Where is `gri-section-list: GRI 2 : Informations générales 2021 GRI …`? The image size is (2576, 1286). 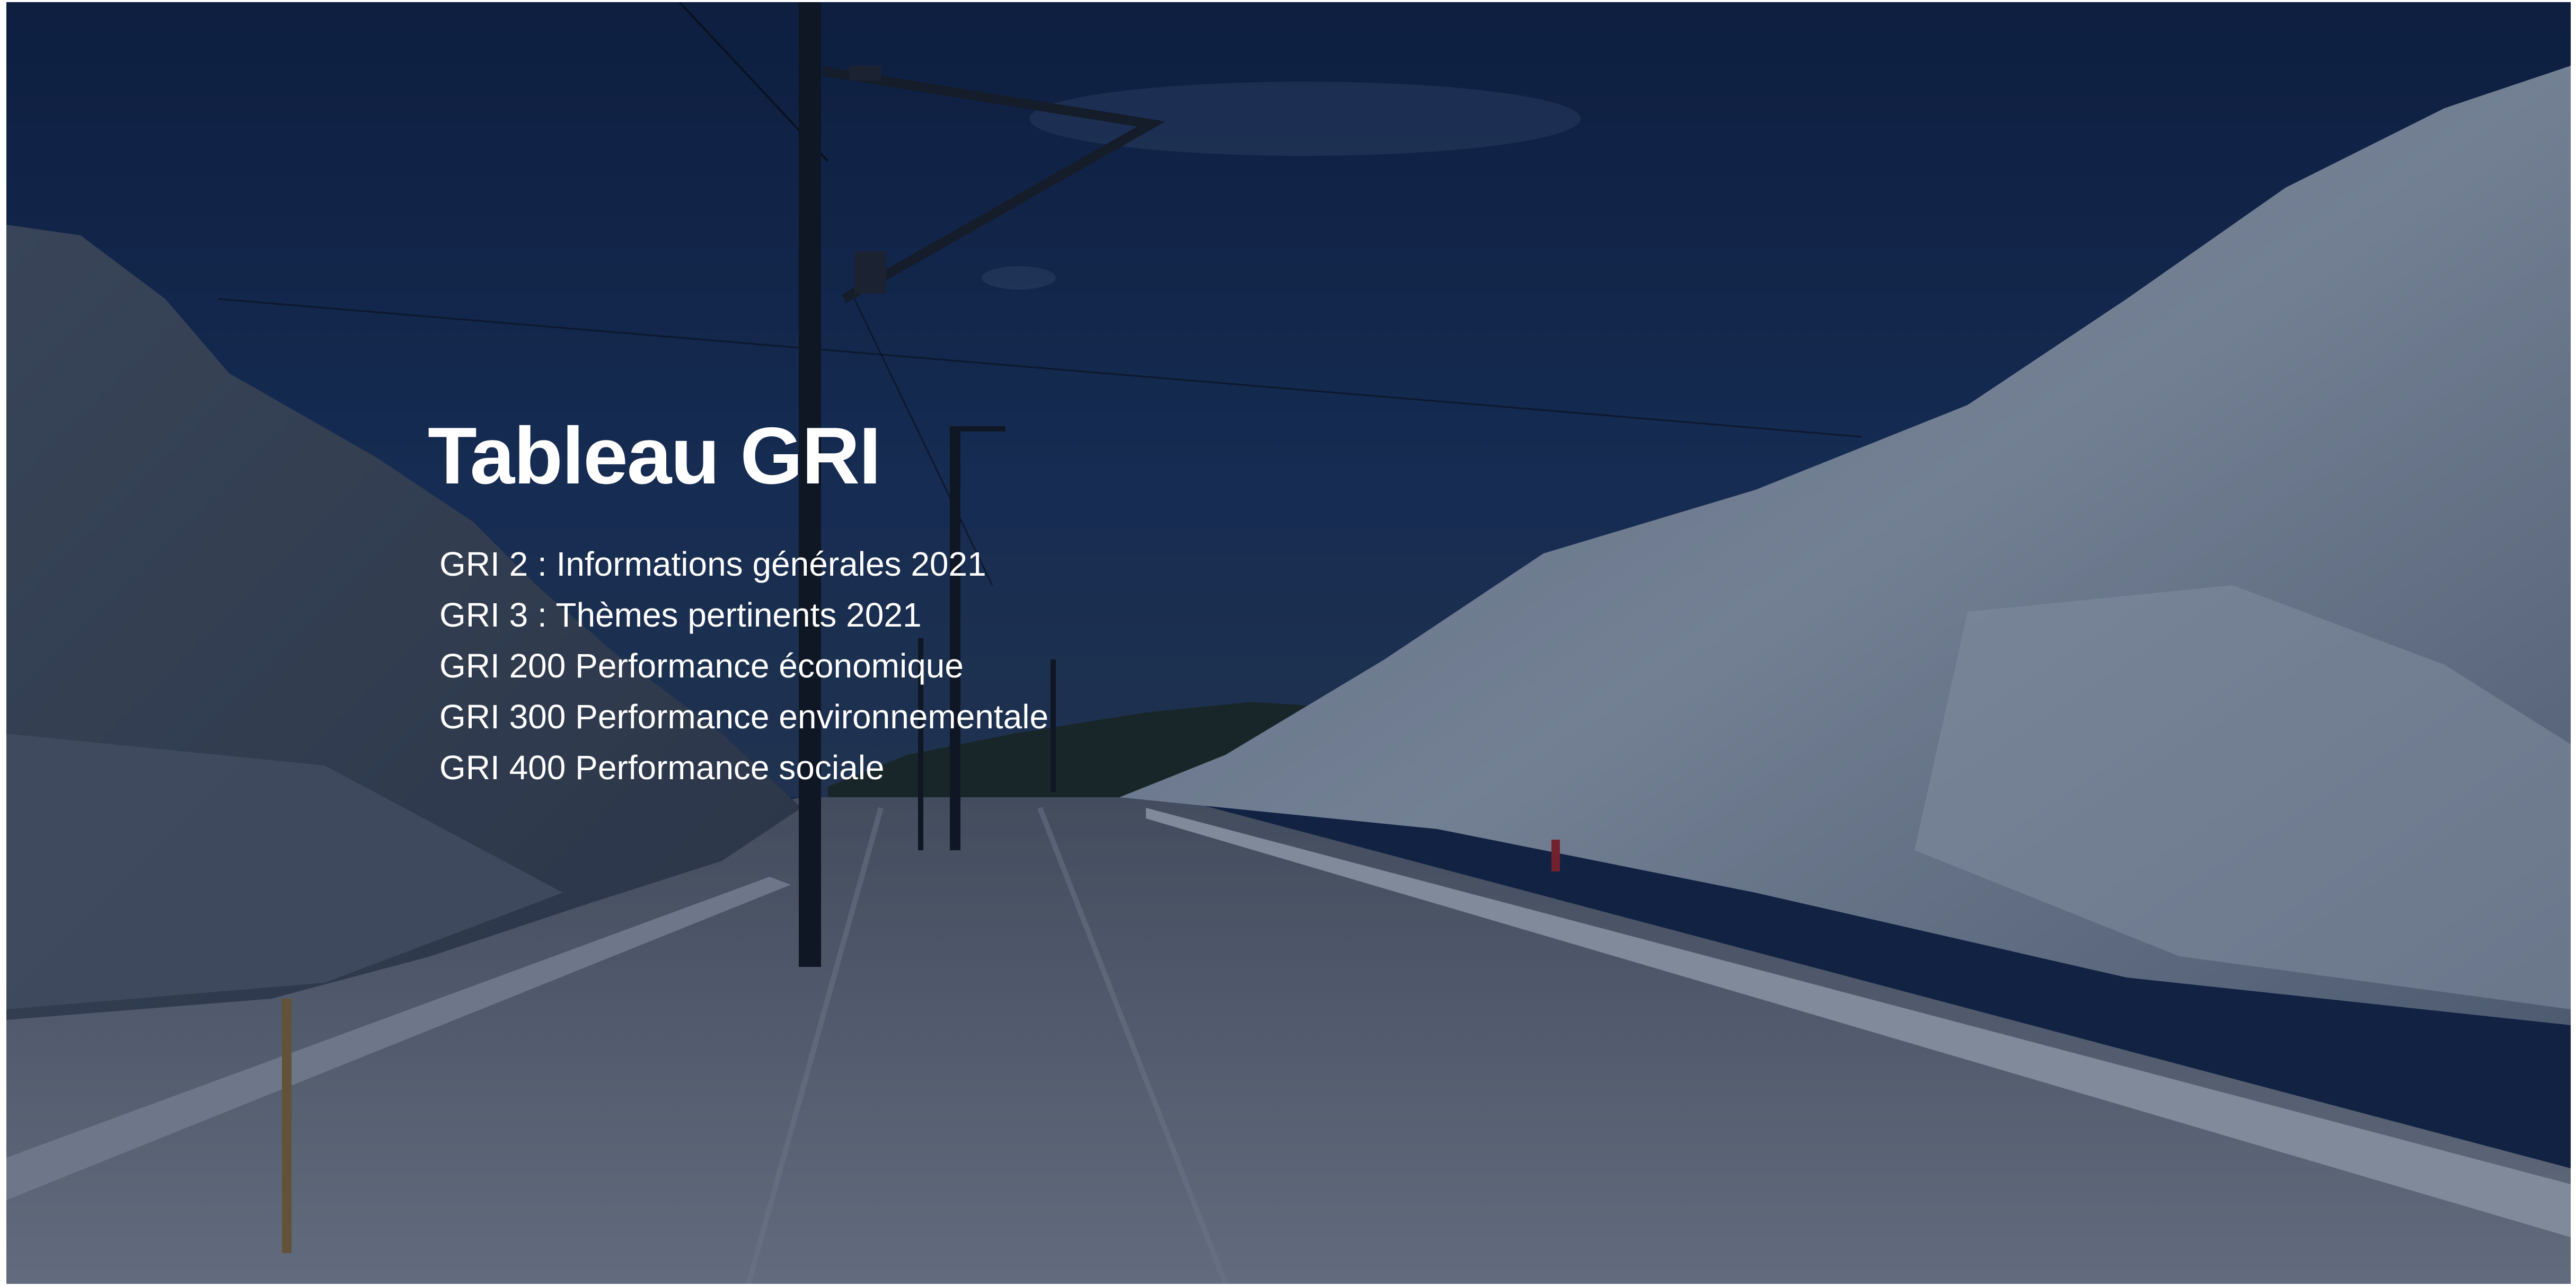 gri-section-list: GRI 2 : Informations générales 2021 GRI … is located at coordinates (852, 666).